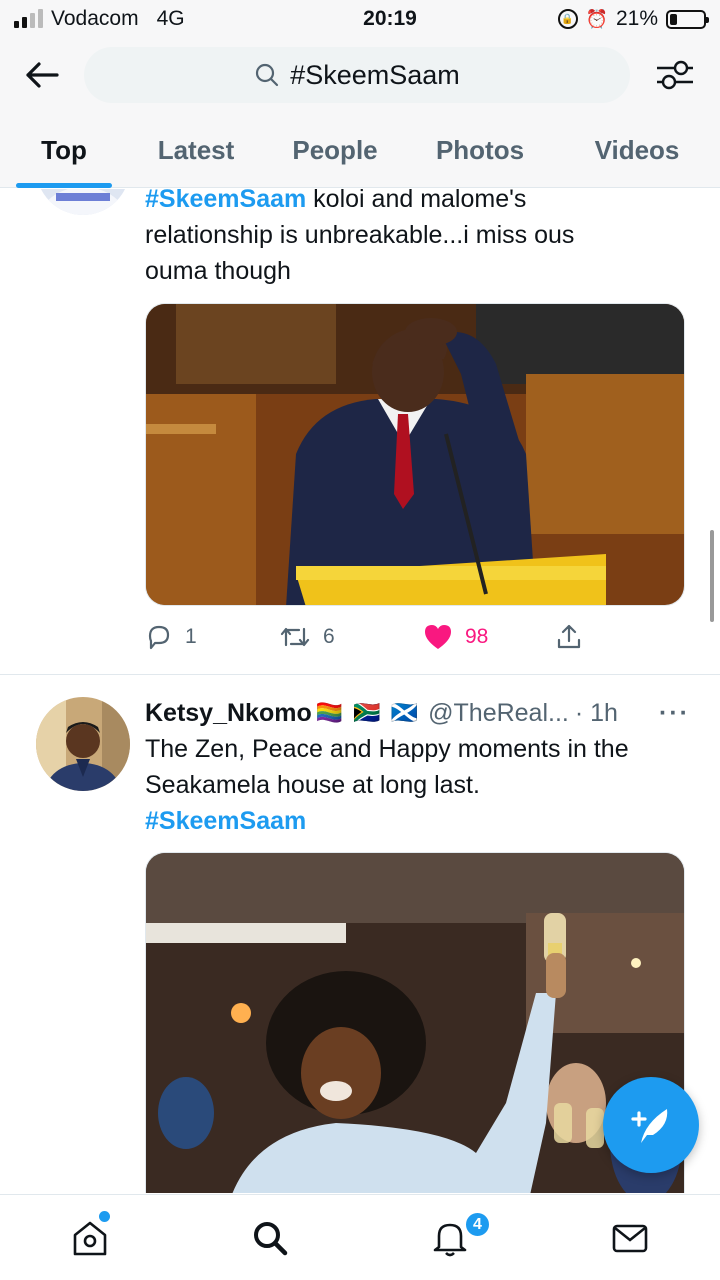  I want to click on nav-messages, so click(630, 1237).